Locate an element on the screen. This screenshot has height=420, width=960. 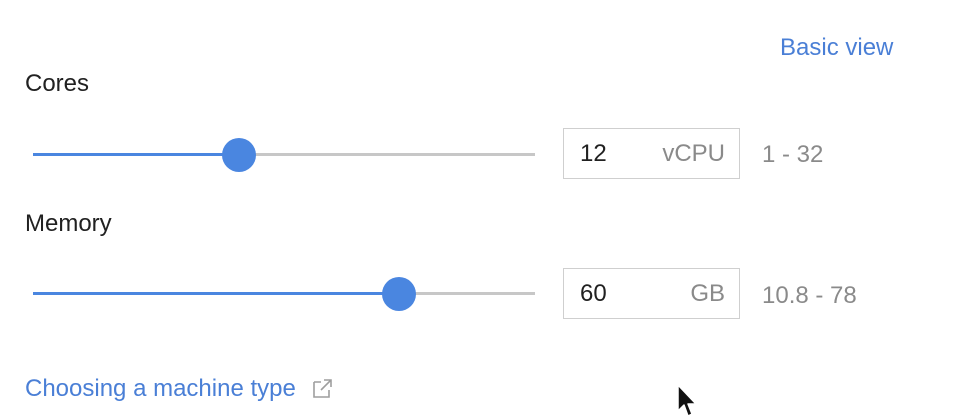
cores-slider is located at coordinates (284, 155).